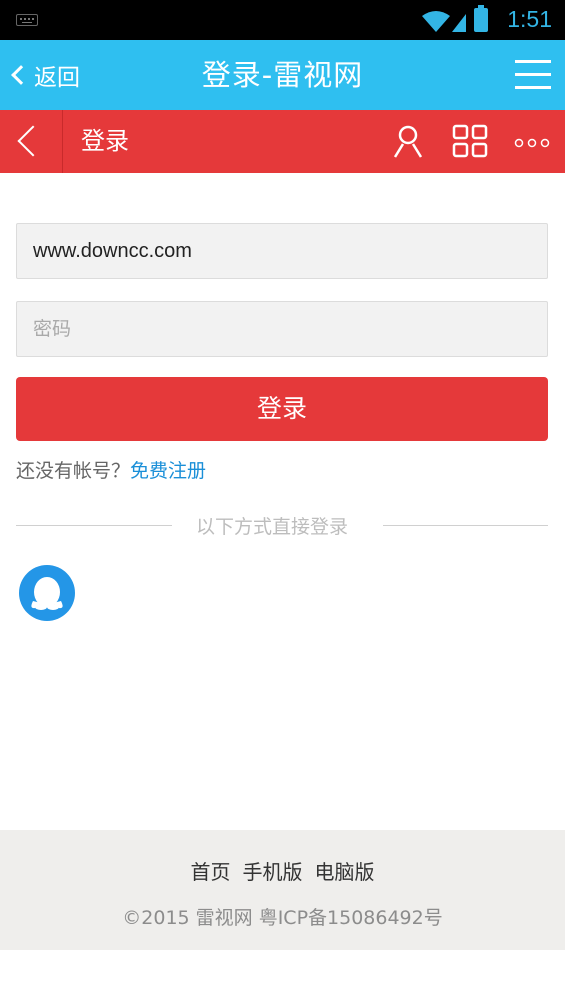 This screenshot has width=565, height=1003. What do you see at coordinates (27, 20) in the screenshot?
I see `keyboard-icon` at bounding box center [27, 20].